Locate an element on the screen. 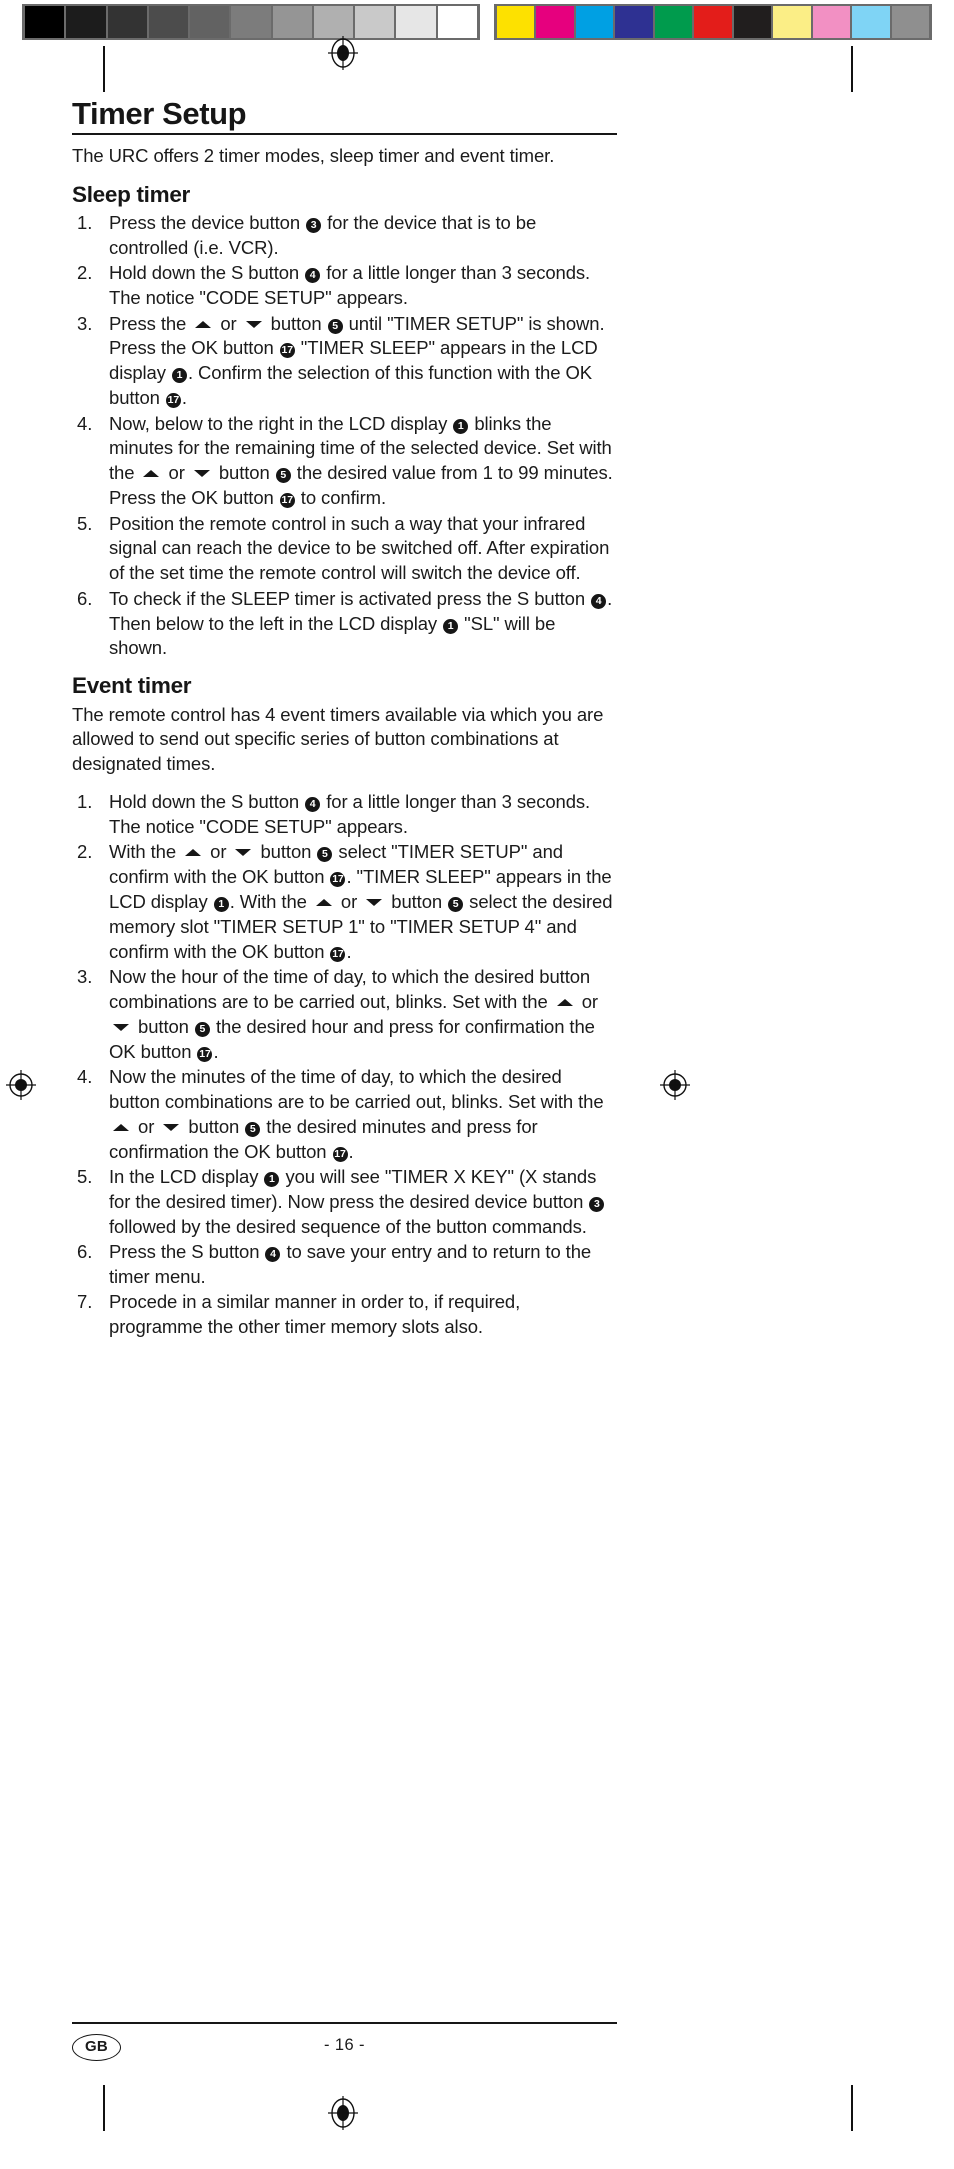  registration-target-icon-left is located at coordinates (21, 1085).